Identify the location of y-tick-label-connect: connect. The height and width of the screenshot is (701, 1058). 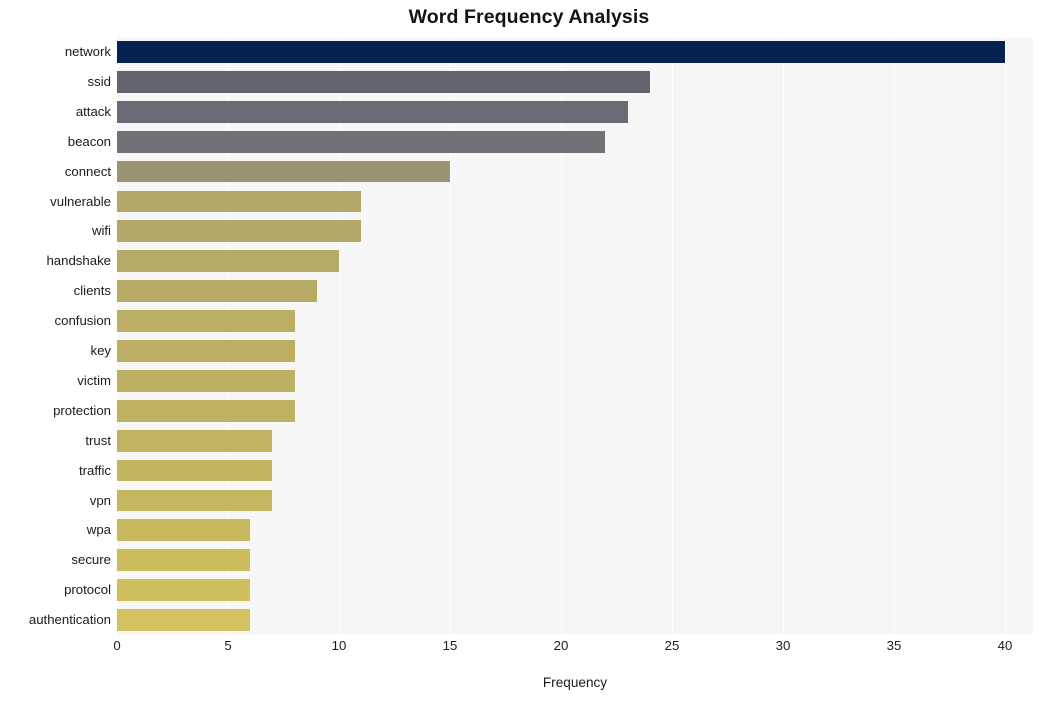
(87, 171).